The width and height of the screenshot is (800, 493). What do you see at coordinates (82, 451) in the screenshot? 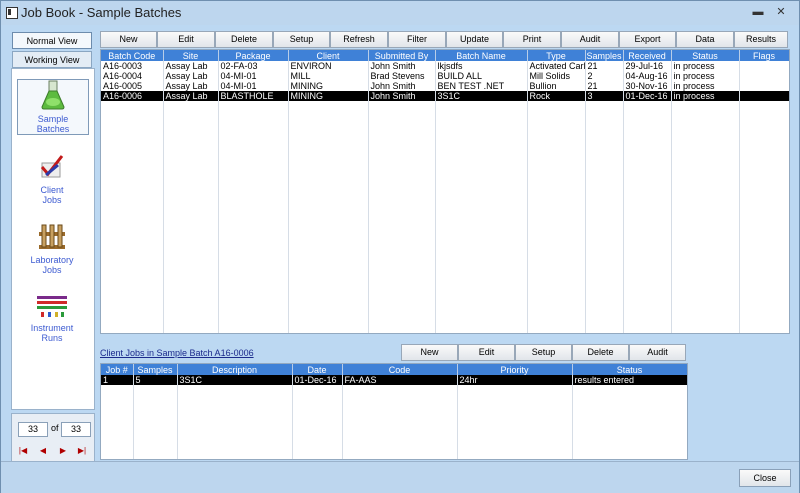
I see `last-record-icon: ▶|` at bounding box center [82, 451].